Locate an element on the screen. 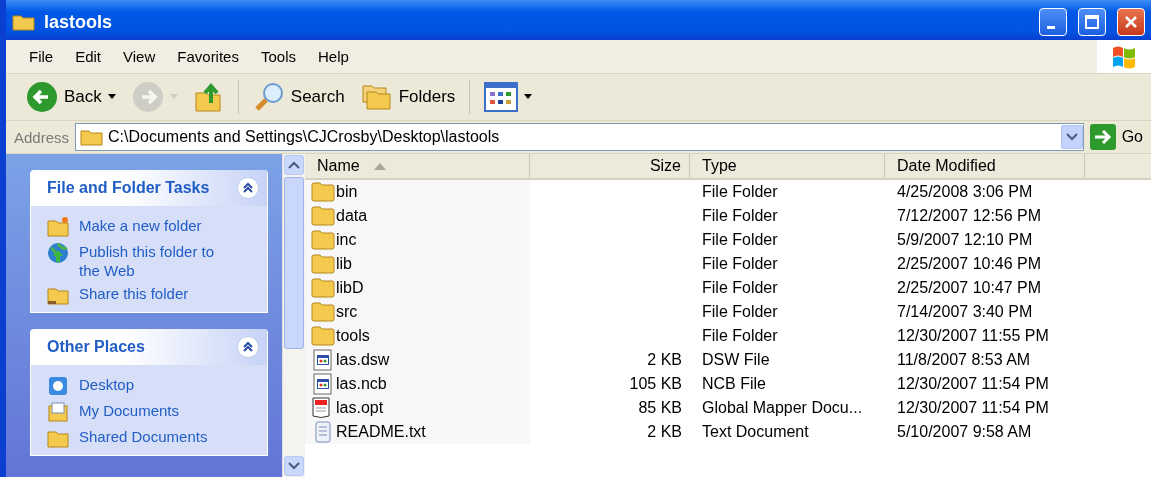 The image size is (1151, 477). folders-button: Folders is located at coordinates (408, 97).